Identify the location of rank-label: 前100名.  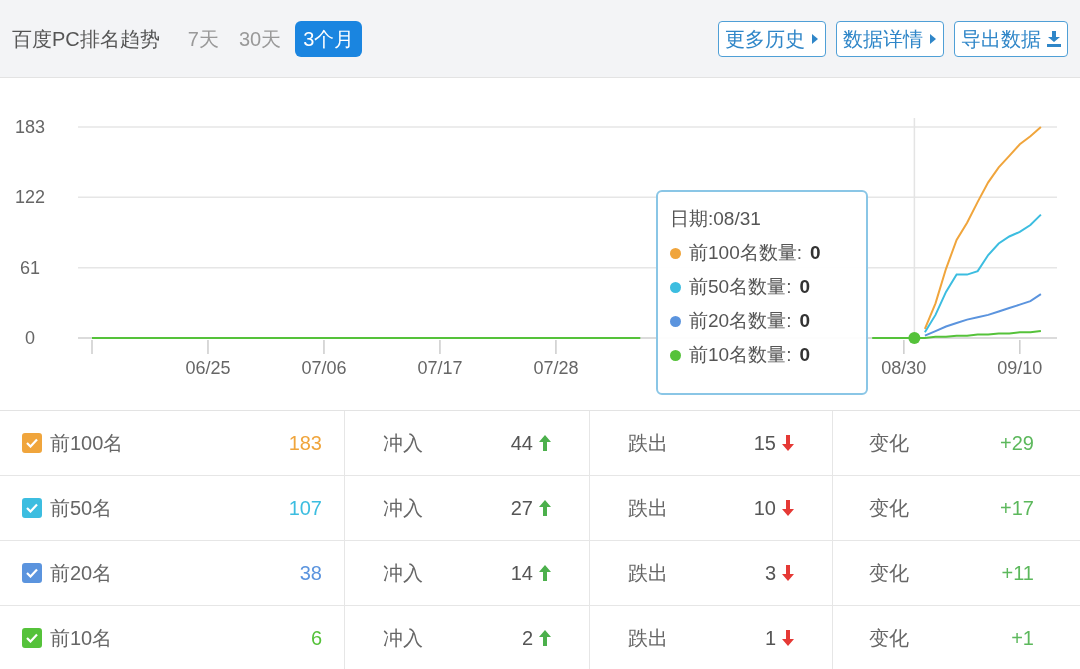
(87, 443).